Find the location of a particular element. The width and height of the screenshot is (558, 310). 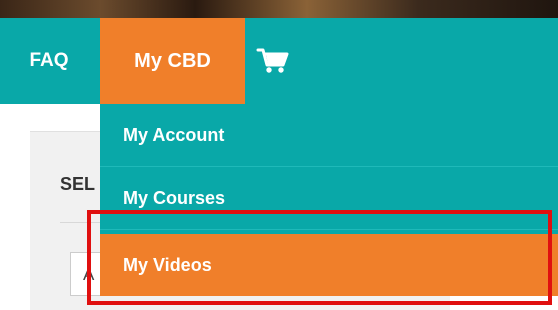

shopping-cart-icon is located at coordinates (272, 60).